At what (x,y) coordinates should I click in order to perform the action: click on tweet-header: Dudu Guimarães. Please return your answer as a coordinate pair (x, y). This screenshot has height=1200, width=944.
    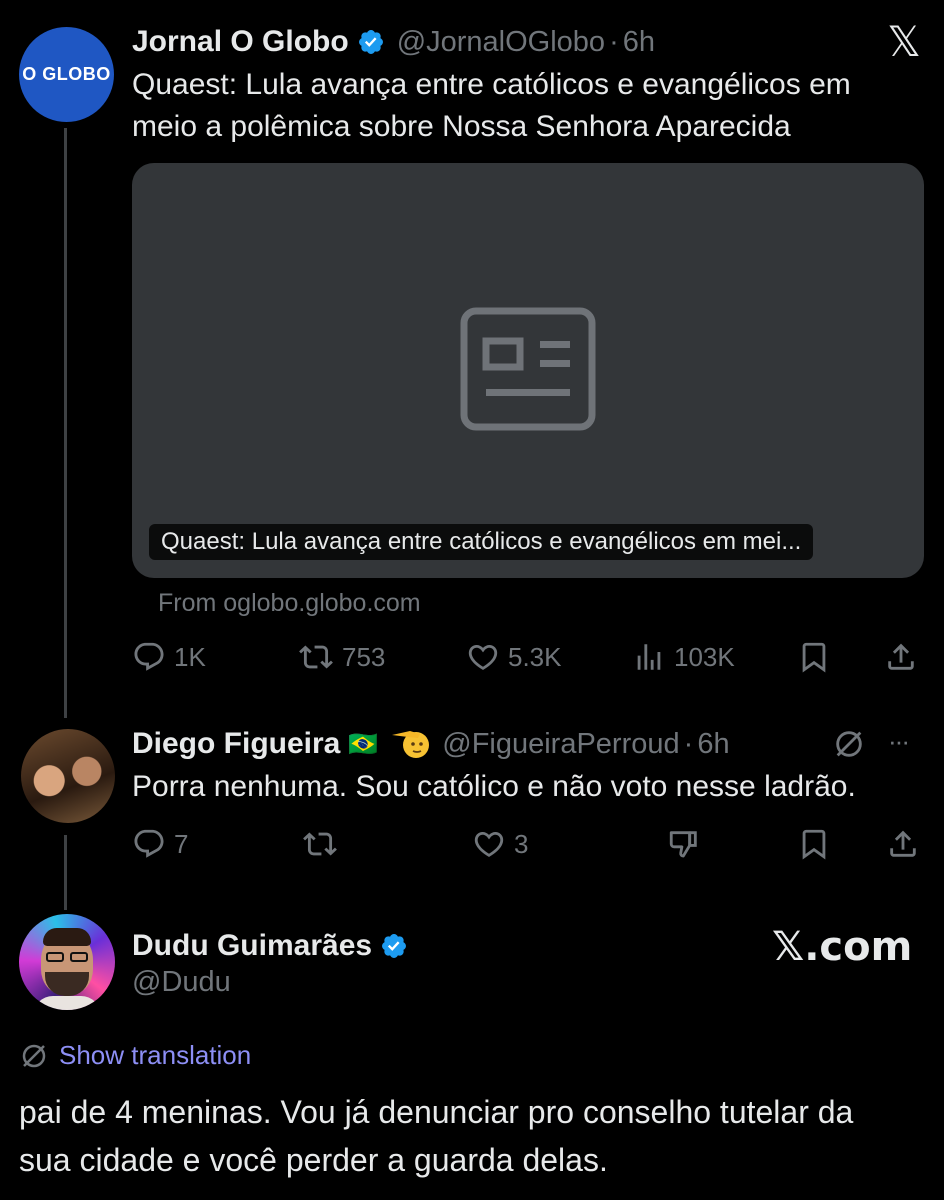
    Looking at the image, I should click on (270, 946).